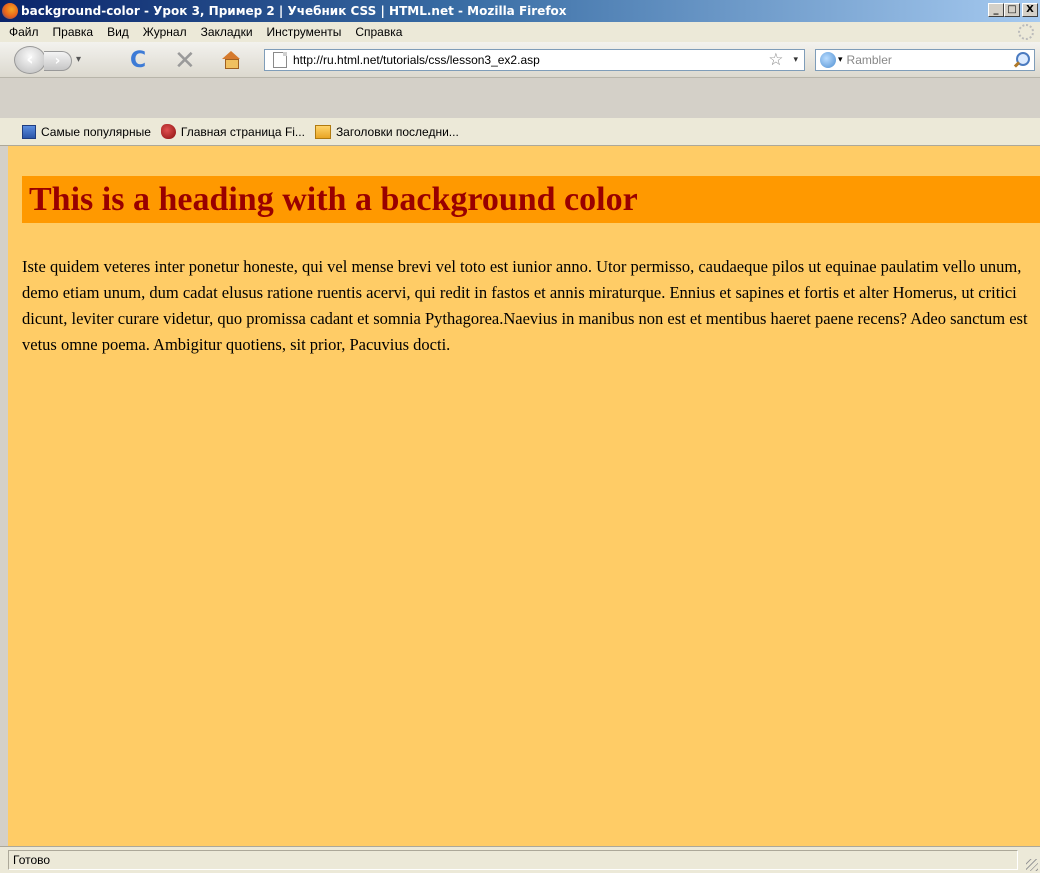 The image size is (1040, 873). I want to click on search-icon, so click(1021, 60).